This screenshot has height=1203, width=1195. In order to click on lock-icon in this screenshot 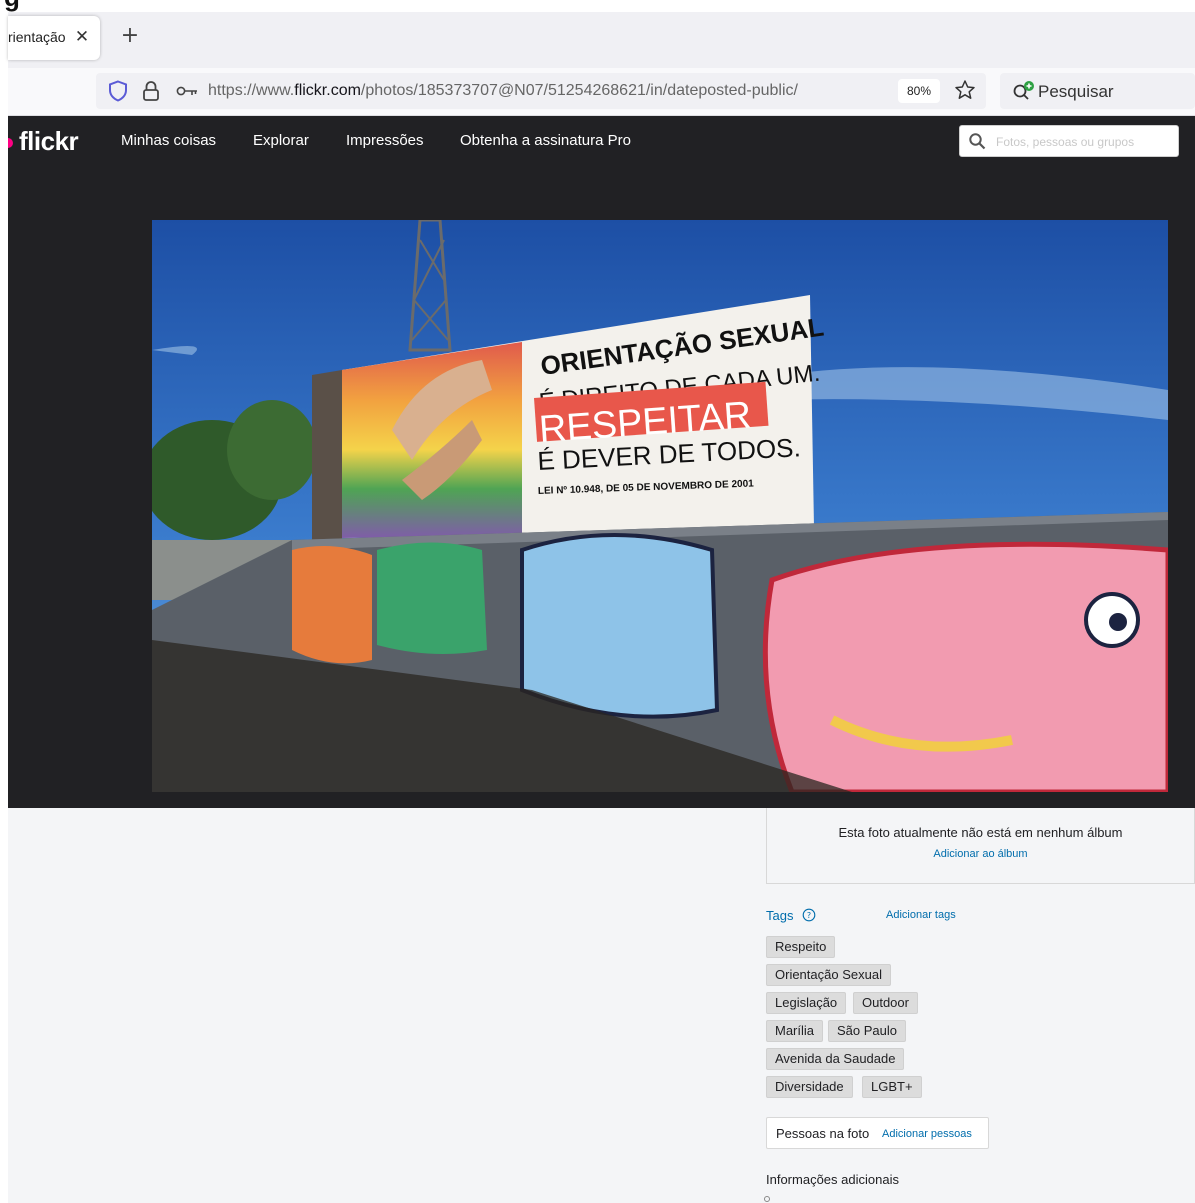, I will do `click(151, 91)`.